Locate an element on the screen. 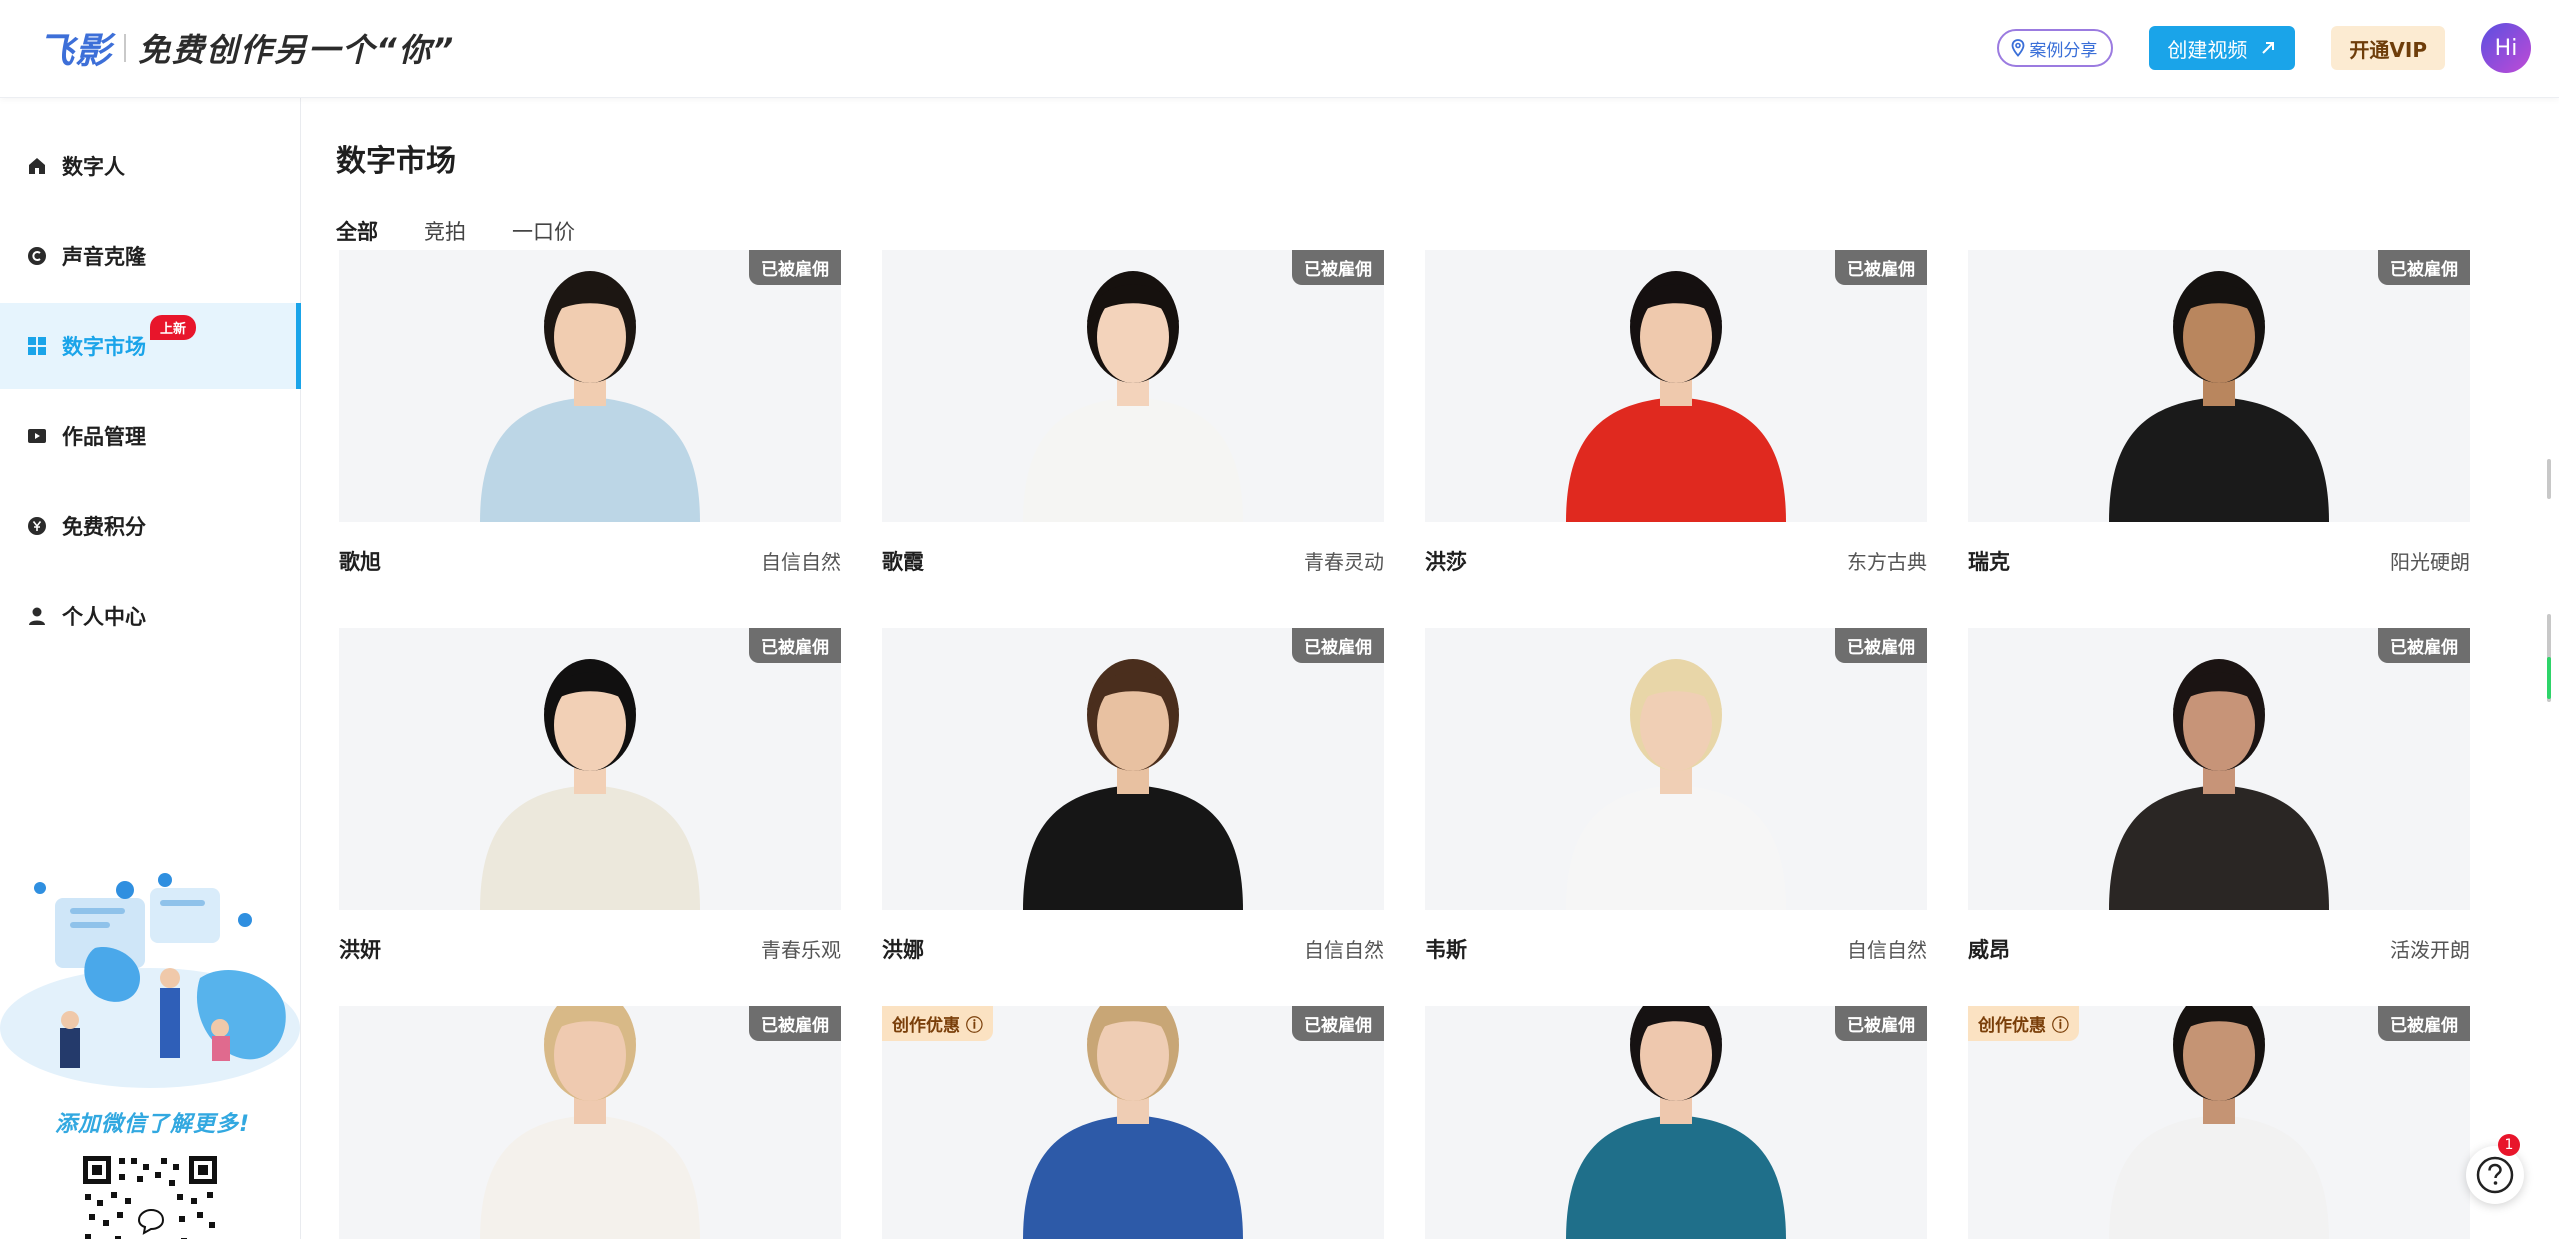  header-actions: 案例分享 创建视频 开通VIP Hi is located at coordinates (2264, 48).